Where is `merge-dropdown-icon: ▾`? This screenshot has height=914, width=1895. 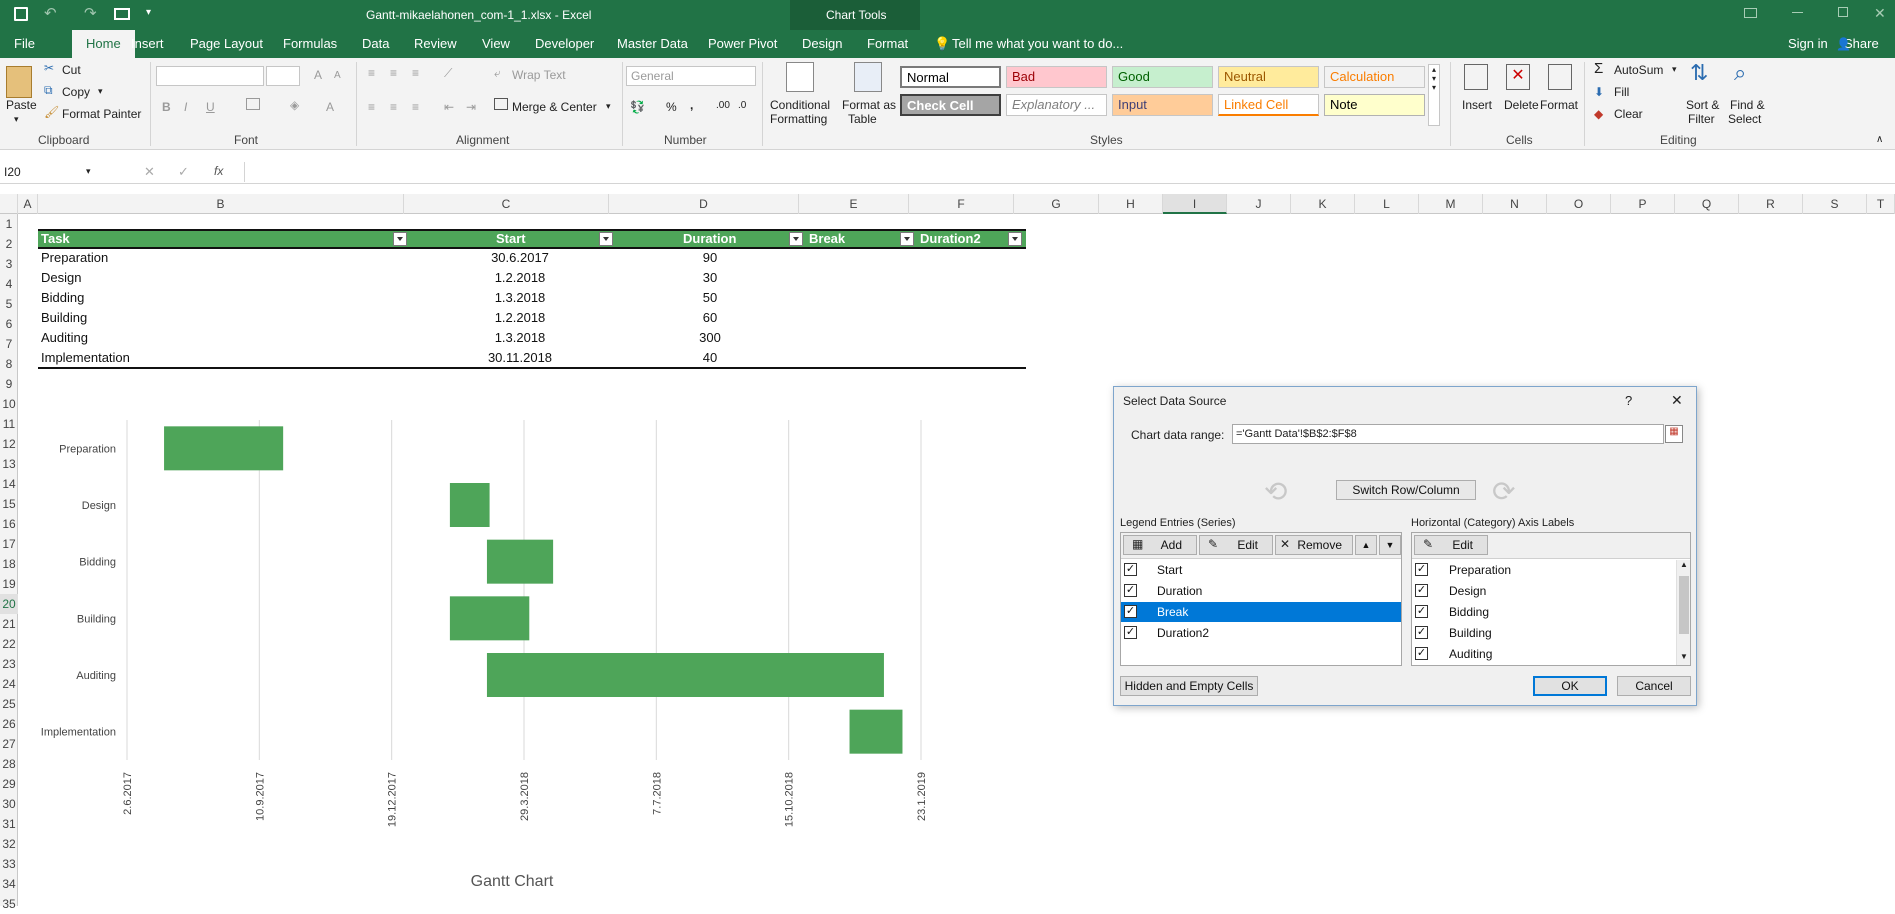
merge-dropdown-icon: ▾ is located at coordinates (608, 106).